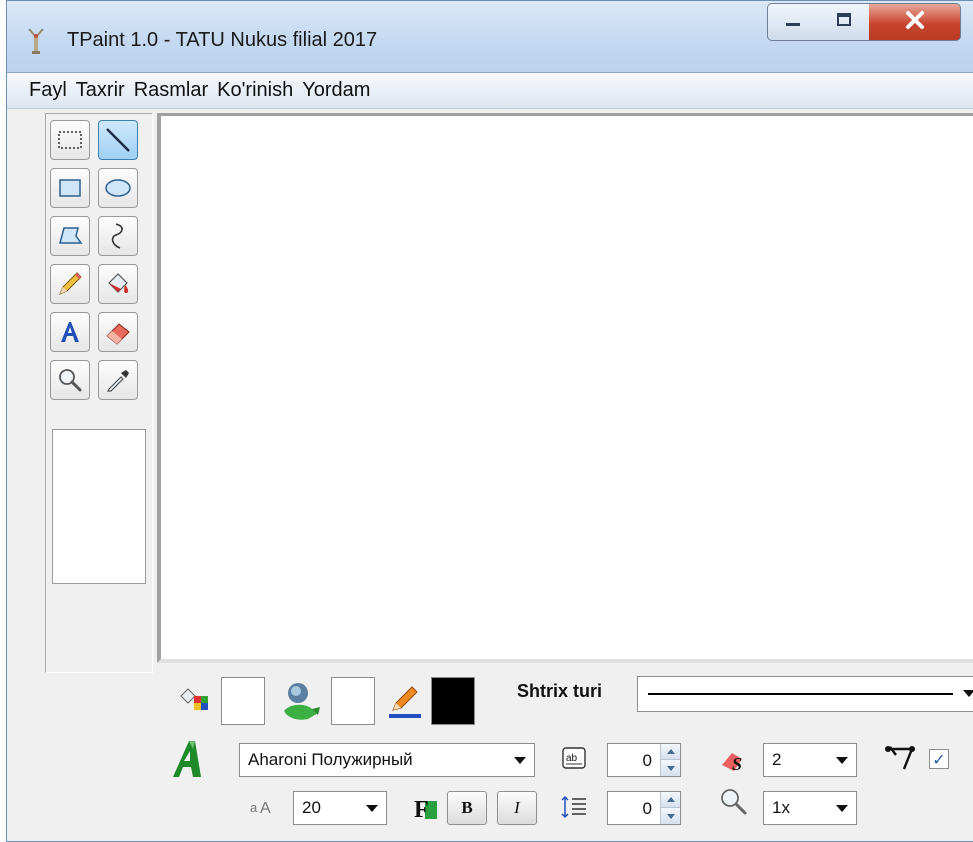 The width and height of the screenshot is (973, 842). I want to click on tool-zoom, so click(70, 380).